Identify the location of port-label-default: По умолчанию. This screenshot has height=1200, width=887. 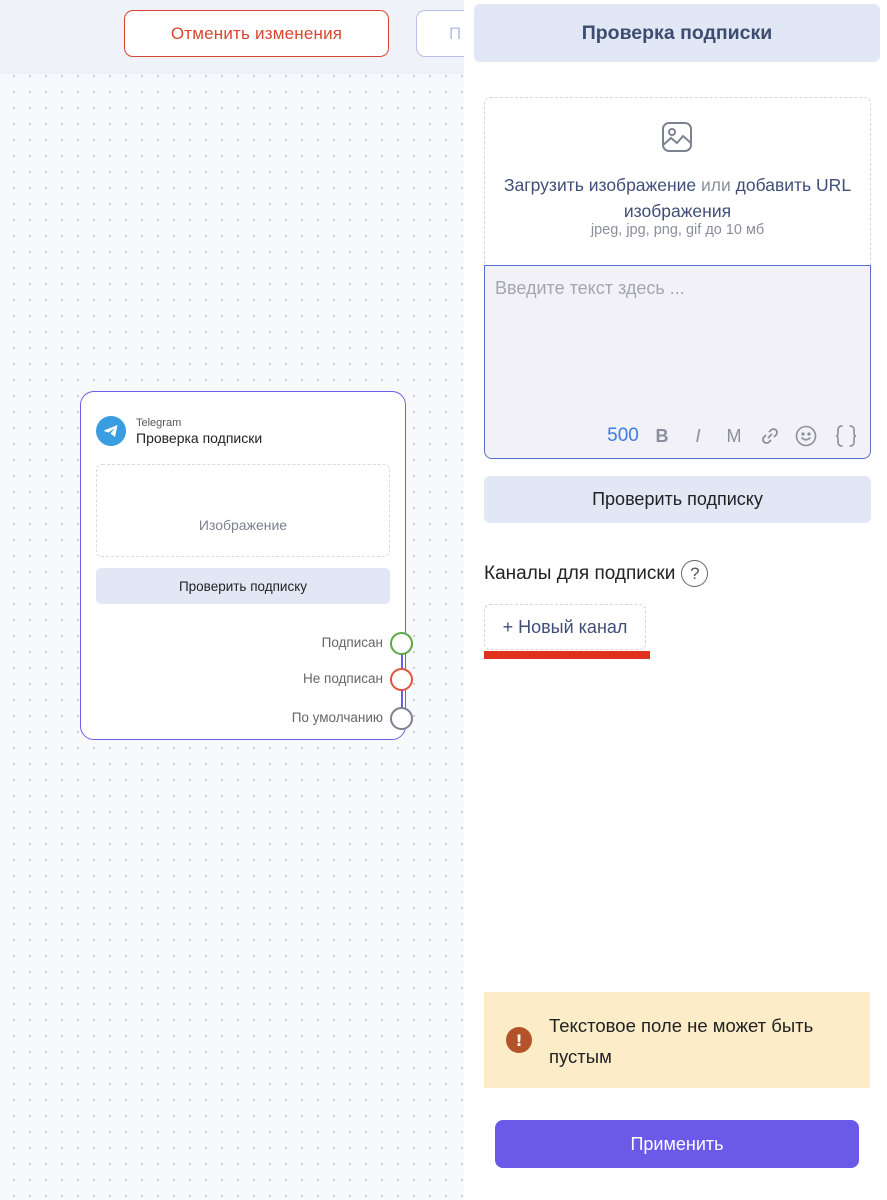
(337, 717).